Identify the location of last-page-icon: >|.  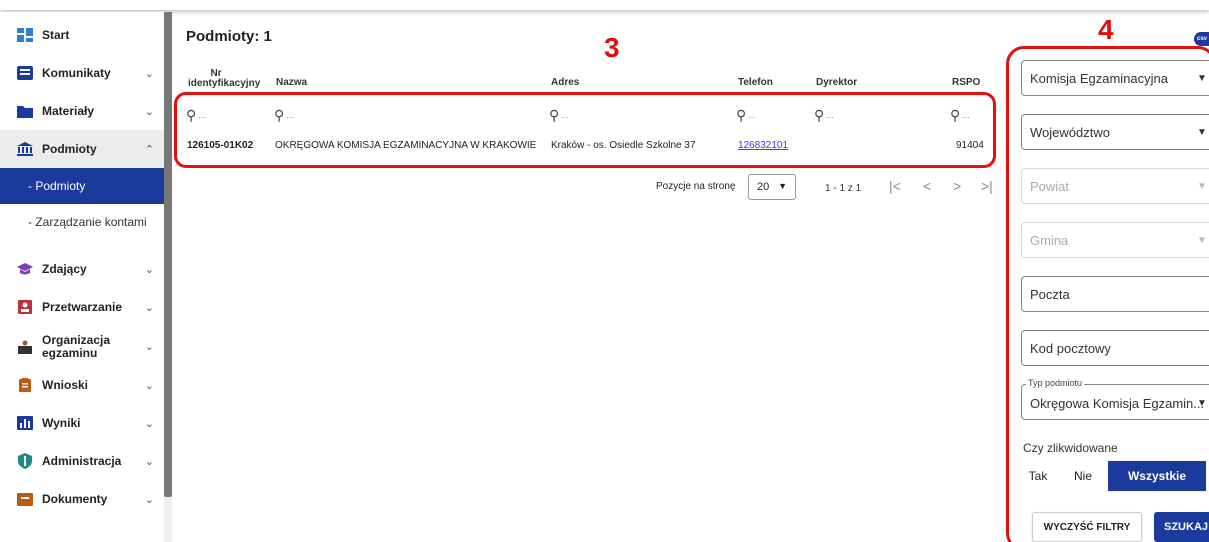
(987, 186).